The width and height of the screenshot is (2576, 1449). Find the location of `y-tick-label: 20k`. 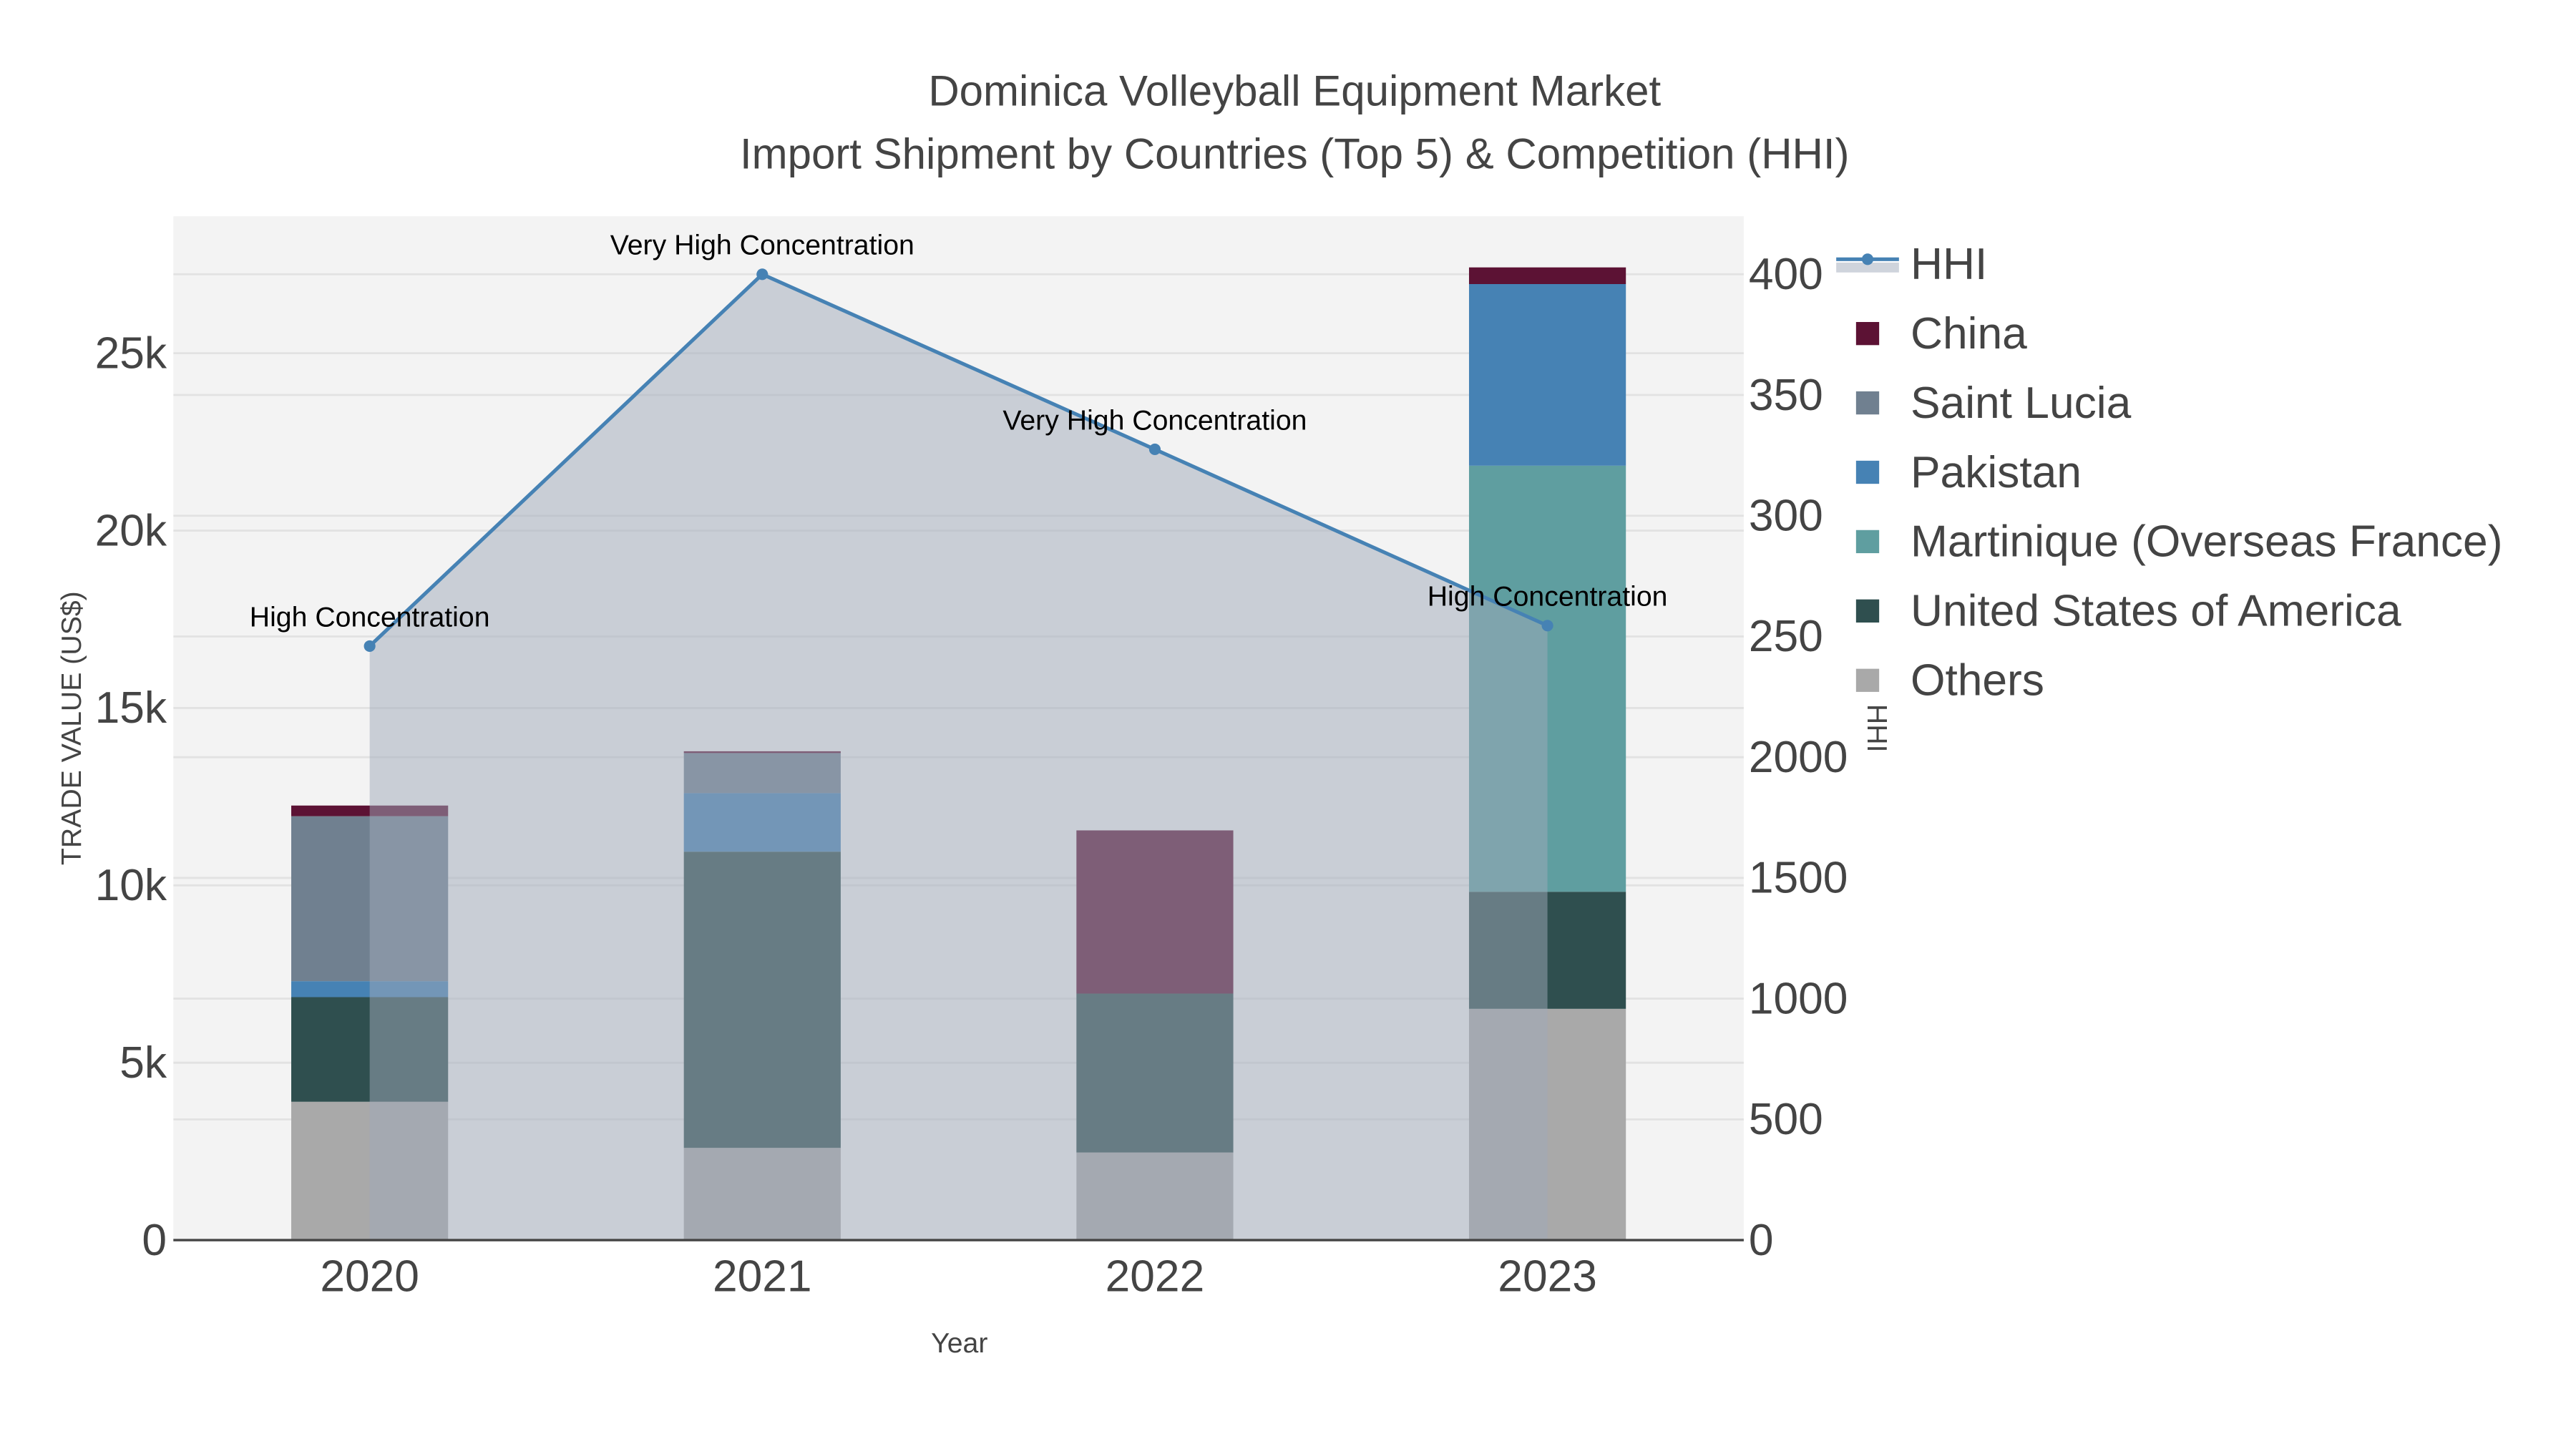

y-tick-label: 20k is located at coordinates (131, 530).